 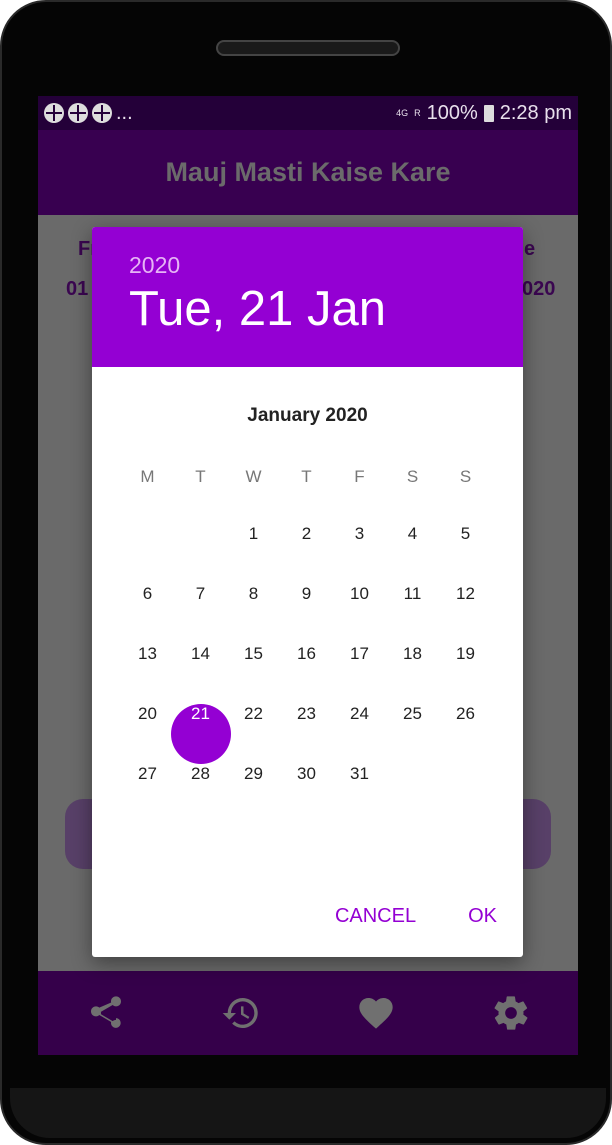 I want to click on calendar-day: 20, so click(x=147, y=734).